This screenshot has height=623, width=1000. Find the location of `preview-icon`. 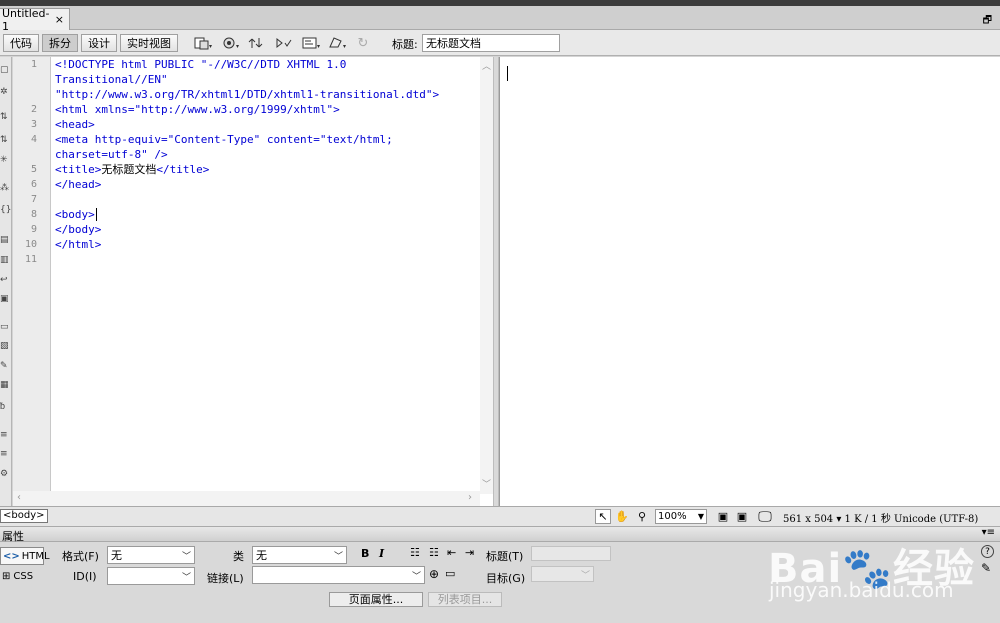

preview-icon is located at coordinates (231, 43).